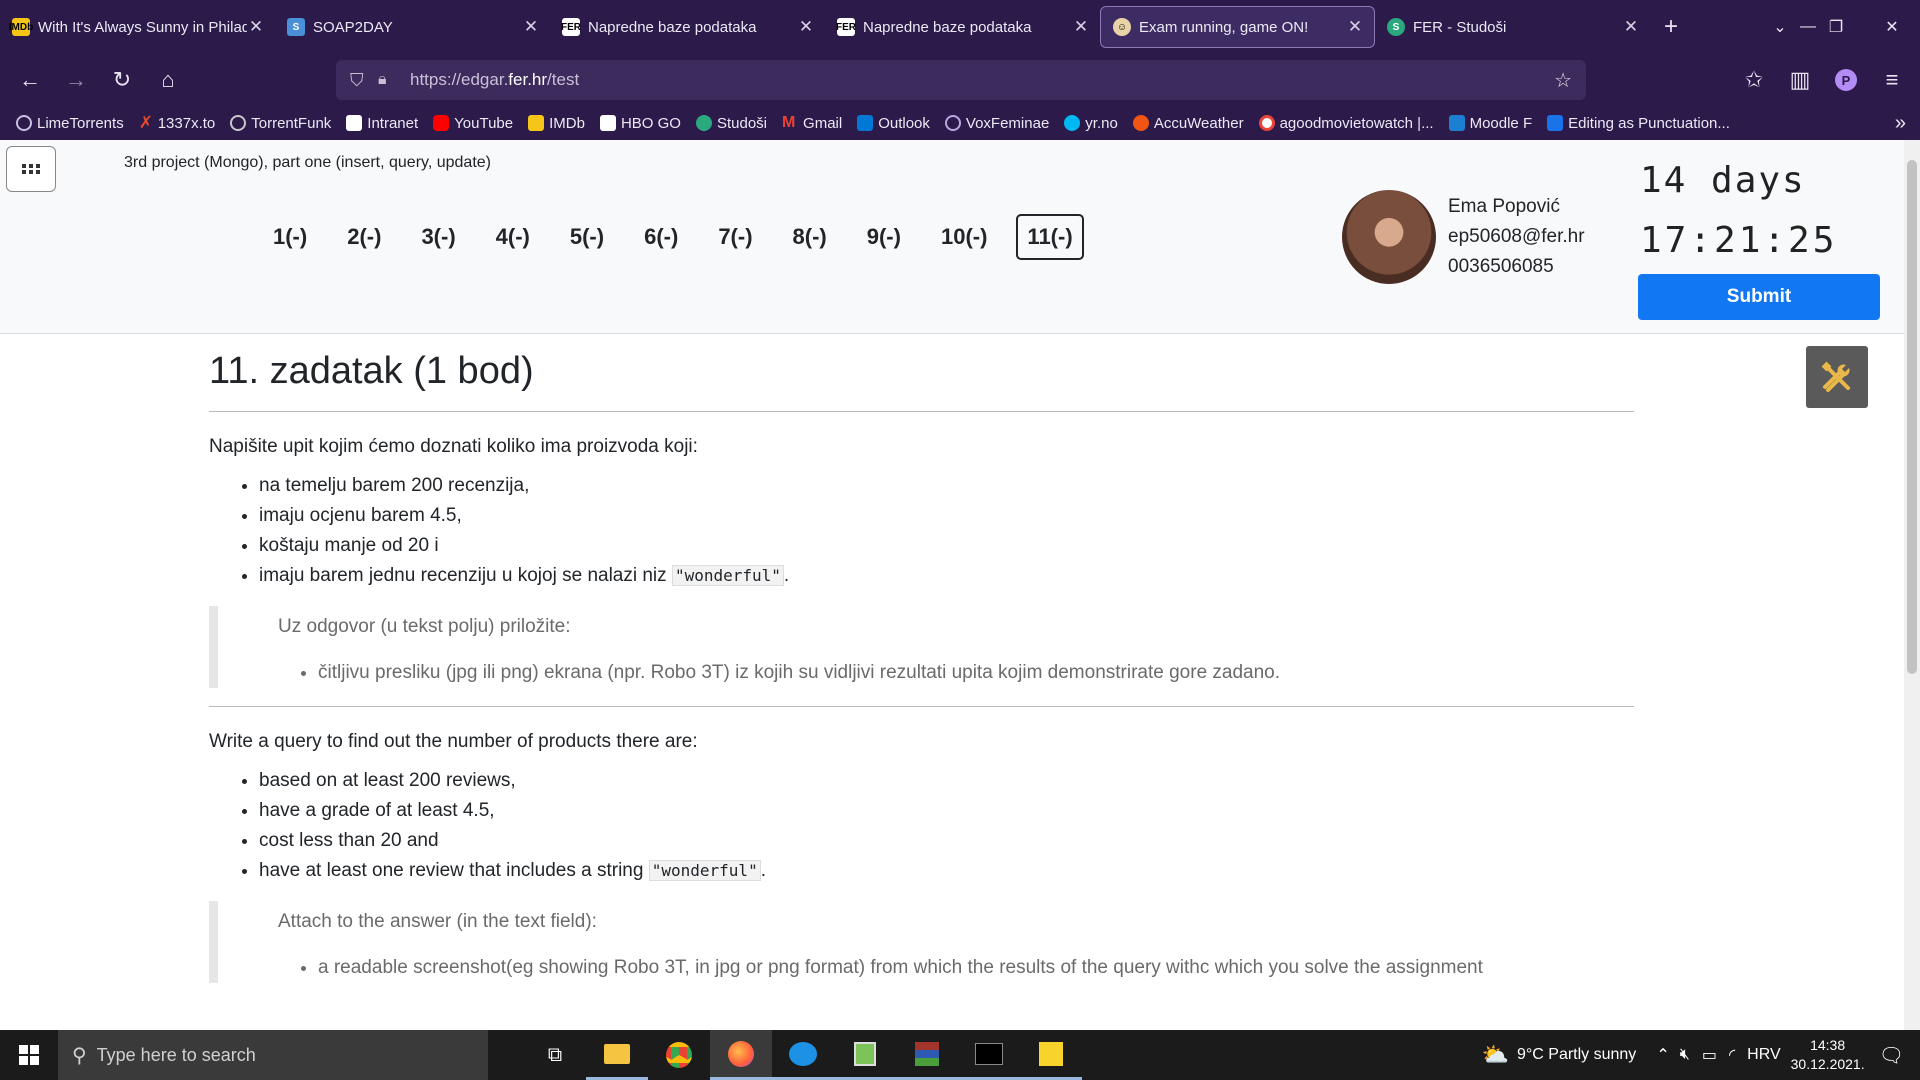 This screenshot has height=1080, width=1920. I want to click on code-snippet: "wonderful", so click(704, 870).